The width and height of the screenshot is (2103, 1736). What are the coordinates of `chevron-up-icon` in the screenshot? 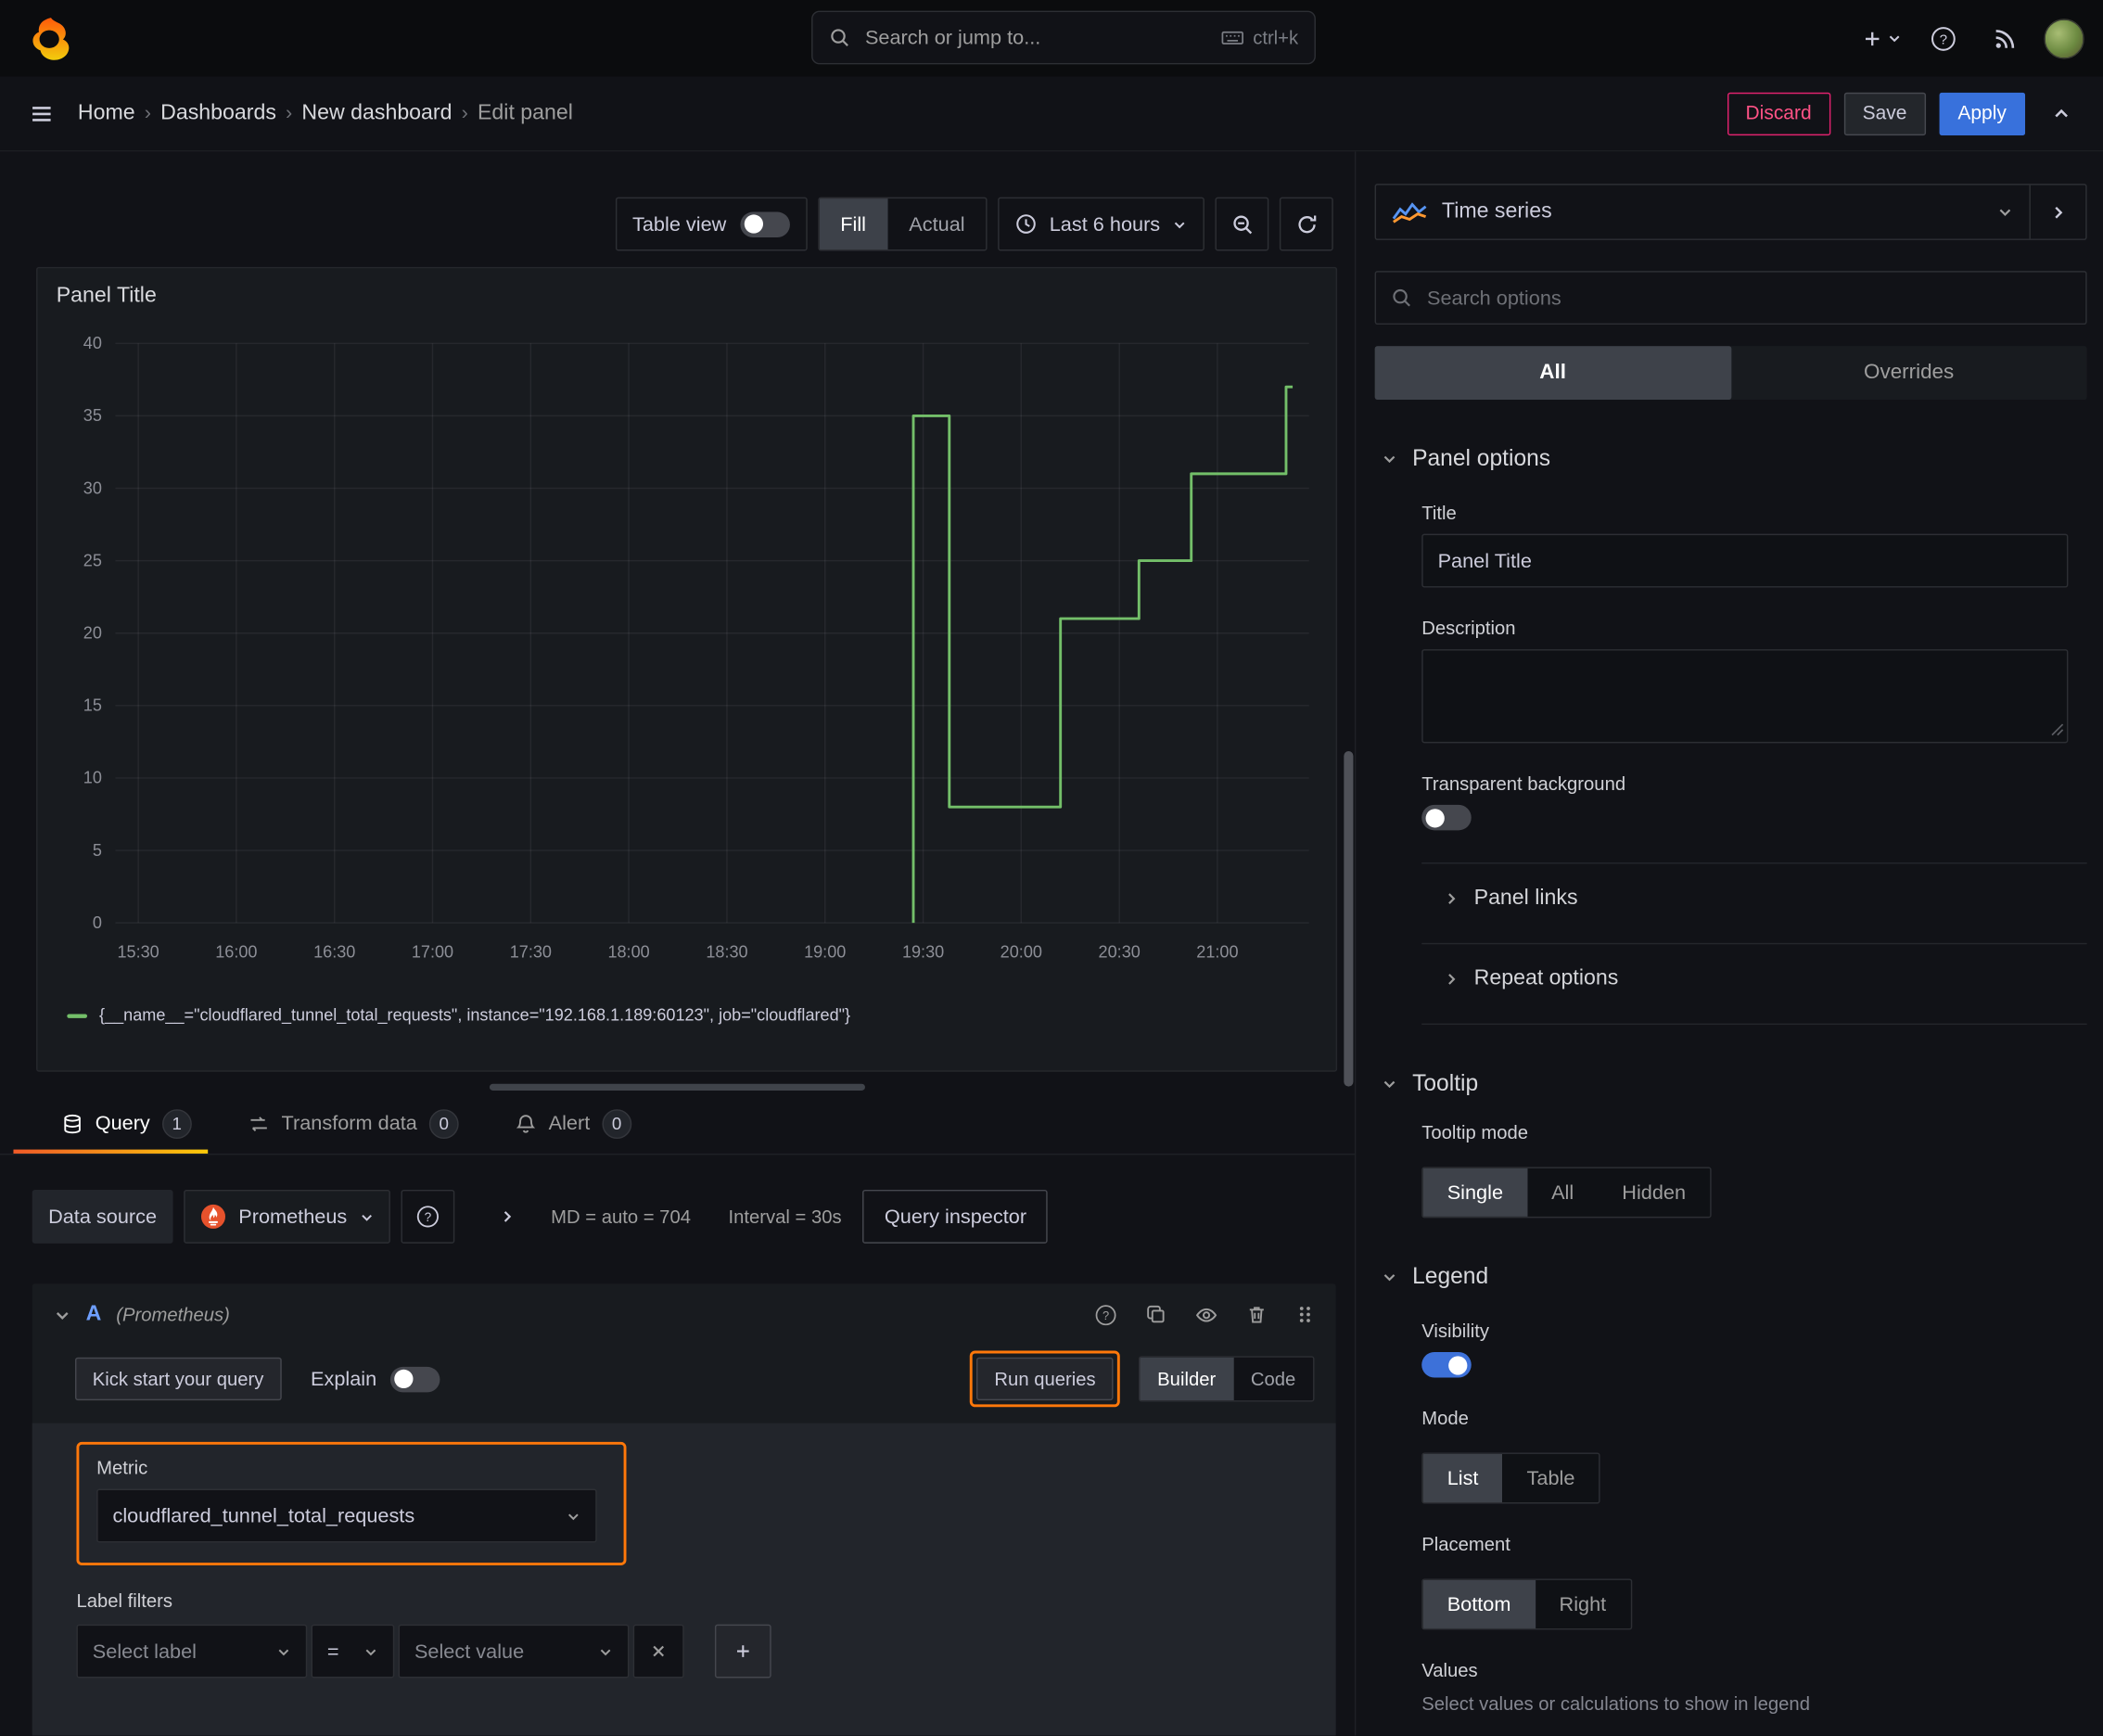 It's located at (2061, 113).